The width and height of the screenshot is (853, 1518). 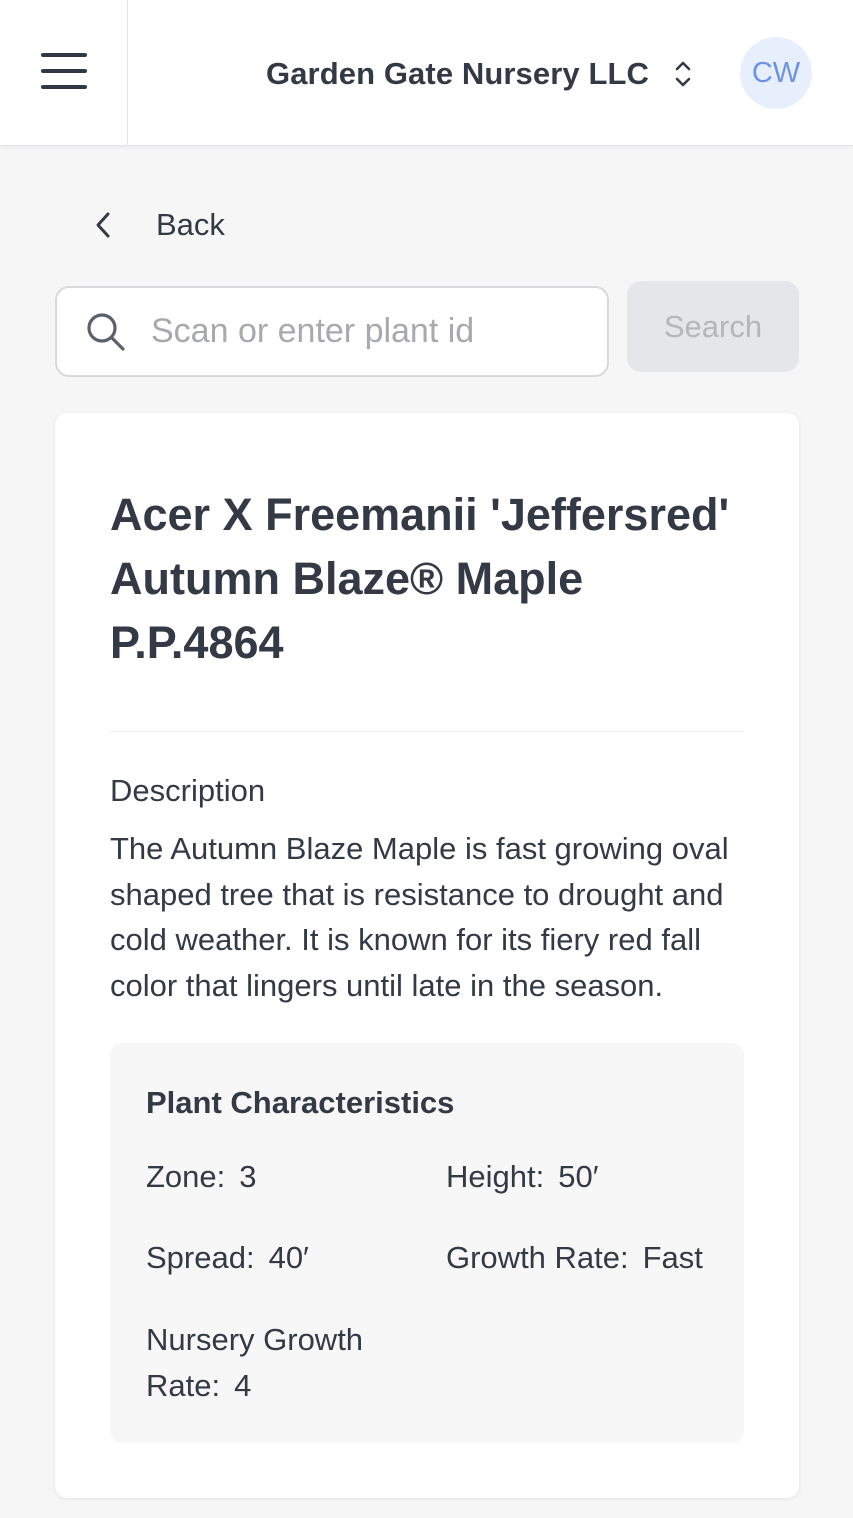 I want to click on chevron-left-icon, so click(x=103, y=225).